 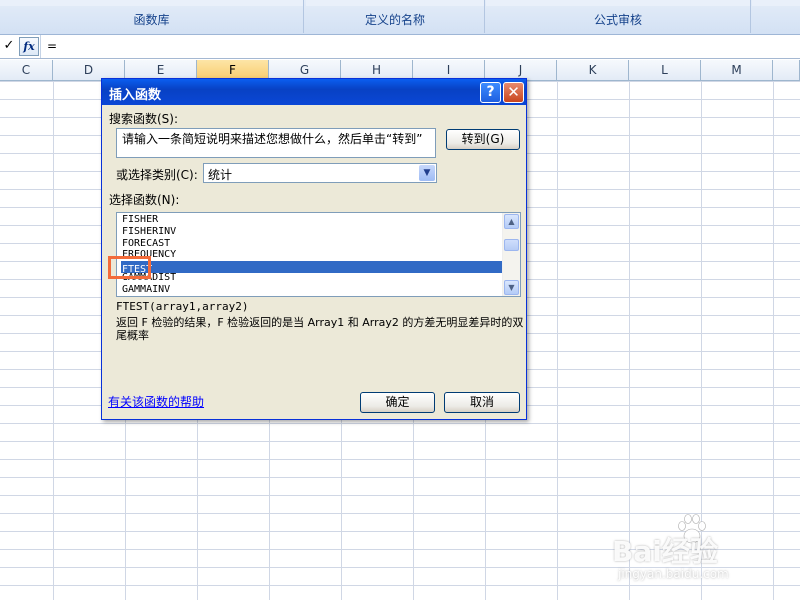 What do you see at coordinates (511, 254) in the screenshot?
I see `list-scrollbar: ▲ ▼` at bounding box center [511, 254].